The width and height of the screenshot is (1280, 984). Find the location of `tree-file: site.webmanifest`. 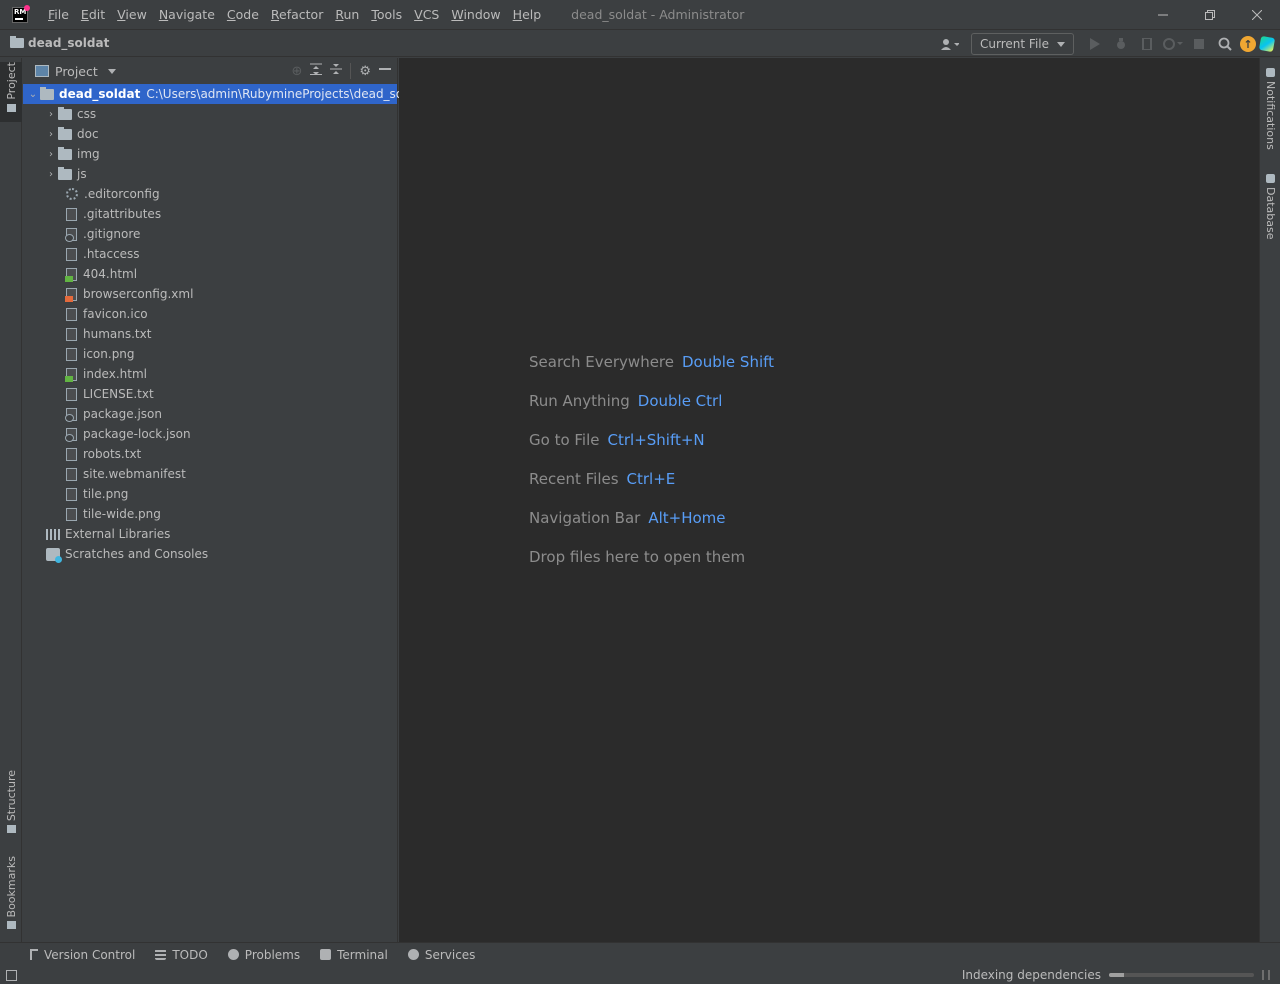

tree-file: site.webmanifest is located at coordinates (210, 474).